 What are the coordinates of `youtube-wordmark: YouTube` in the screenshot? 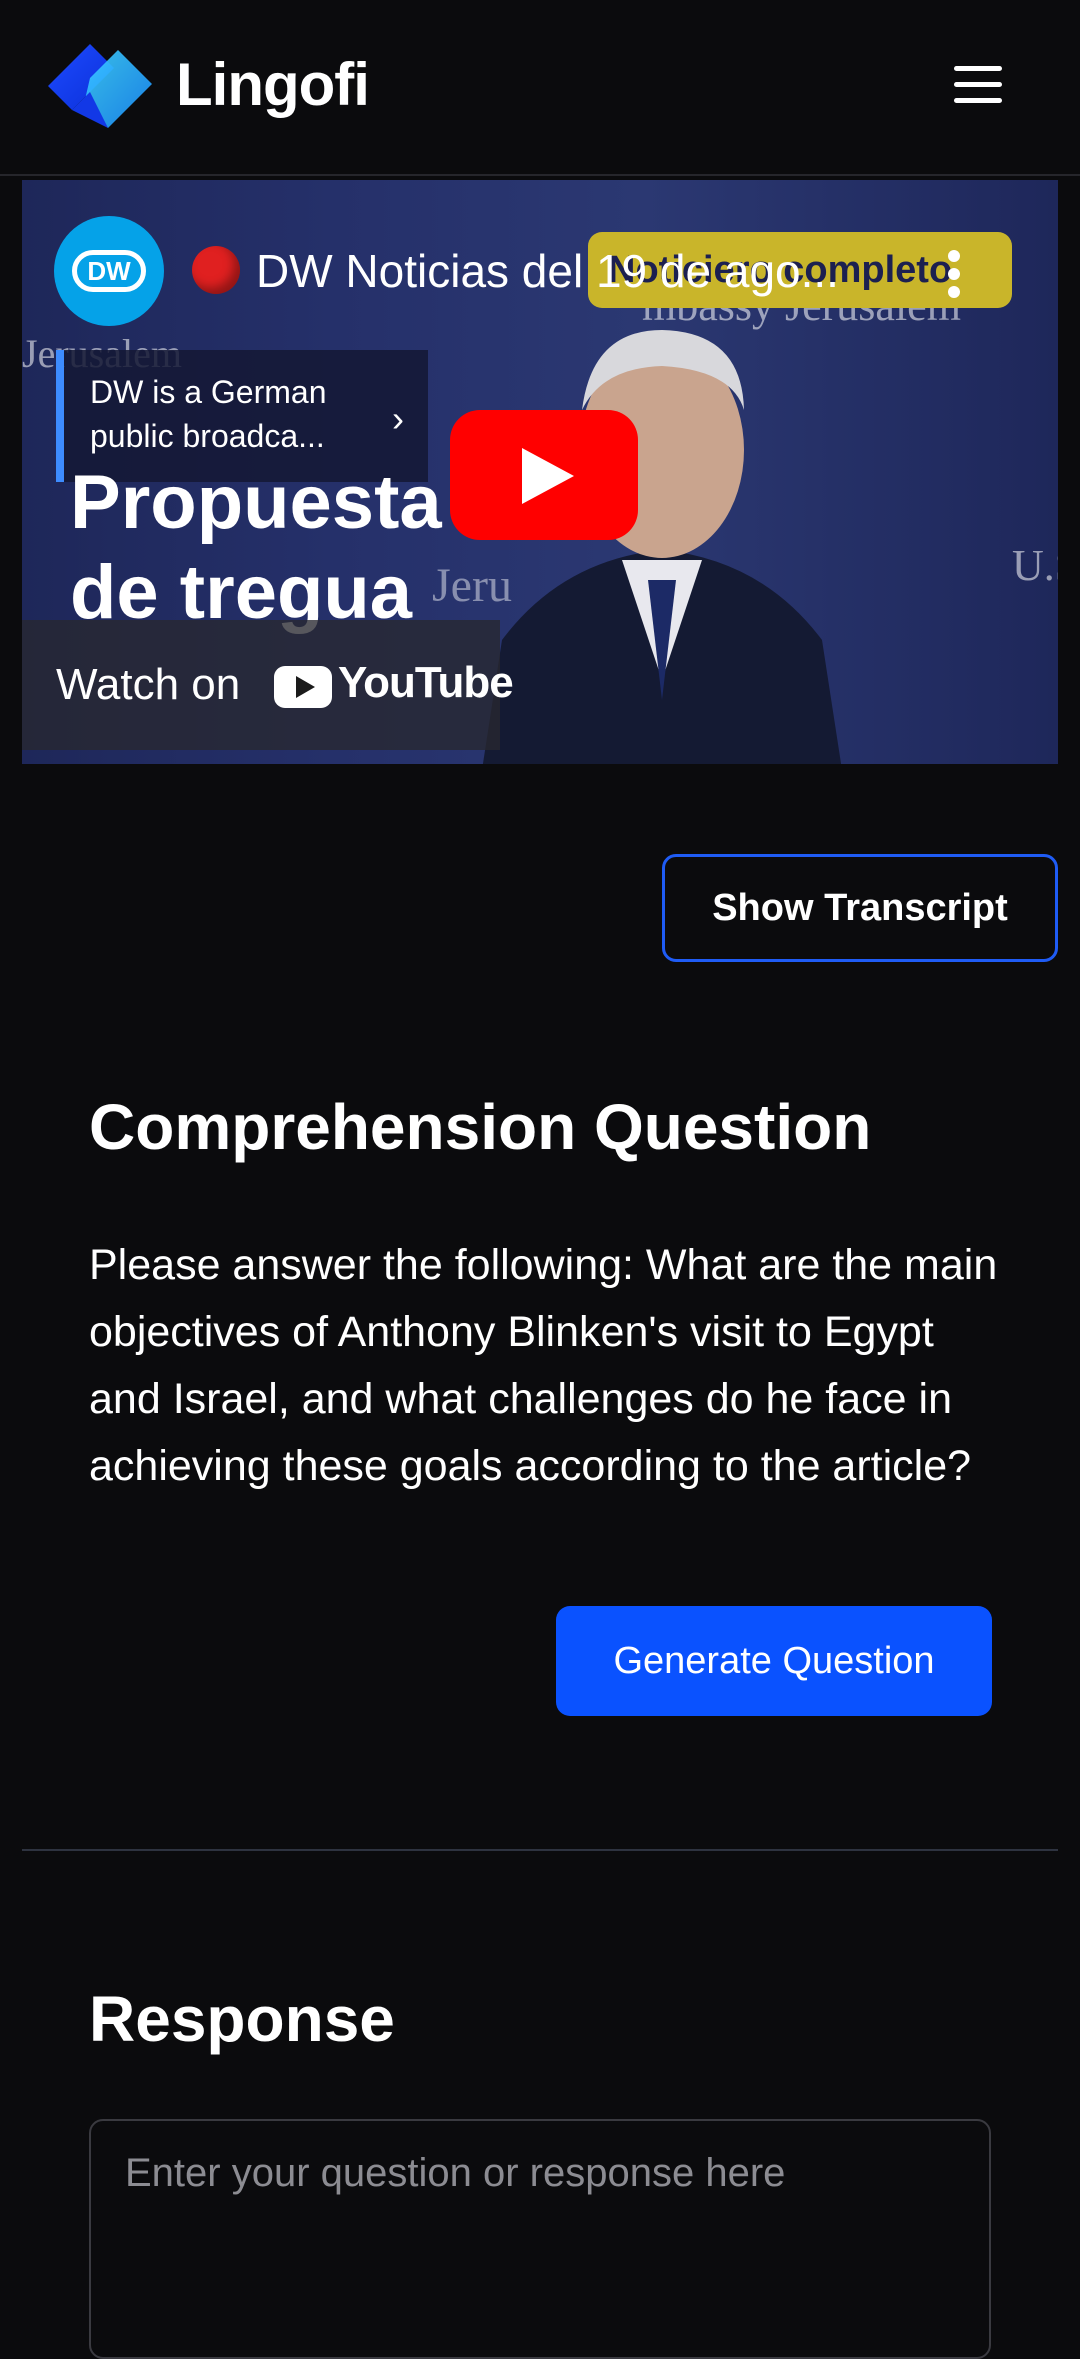 It's located at (426, 682).